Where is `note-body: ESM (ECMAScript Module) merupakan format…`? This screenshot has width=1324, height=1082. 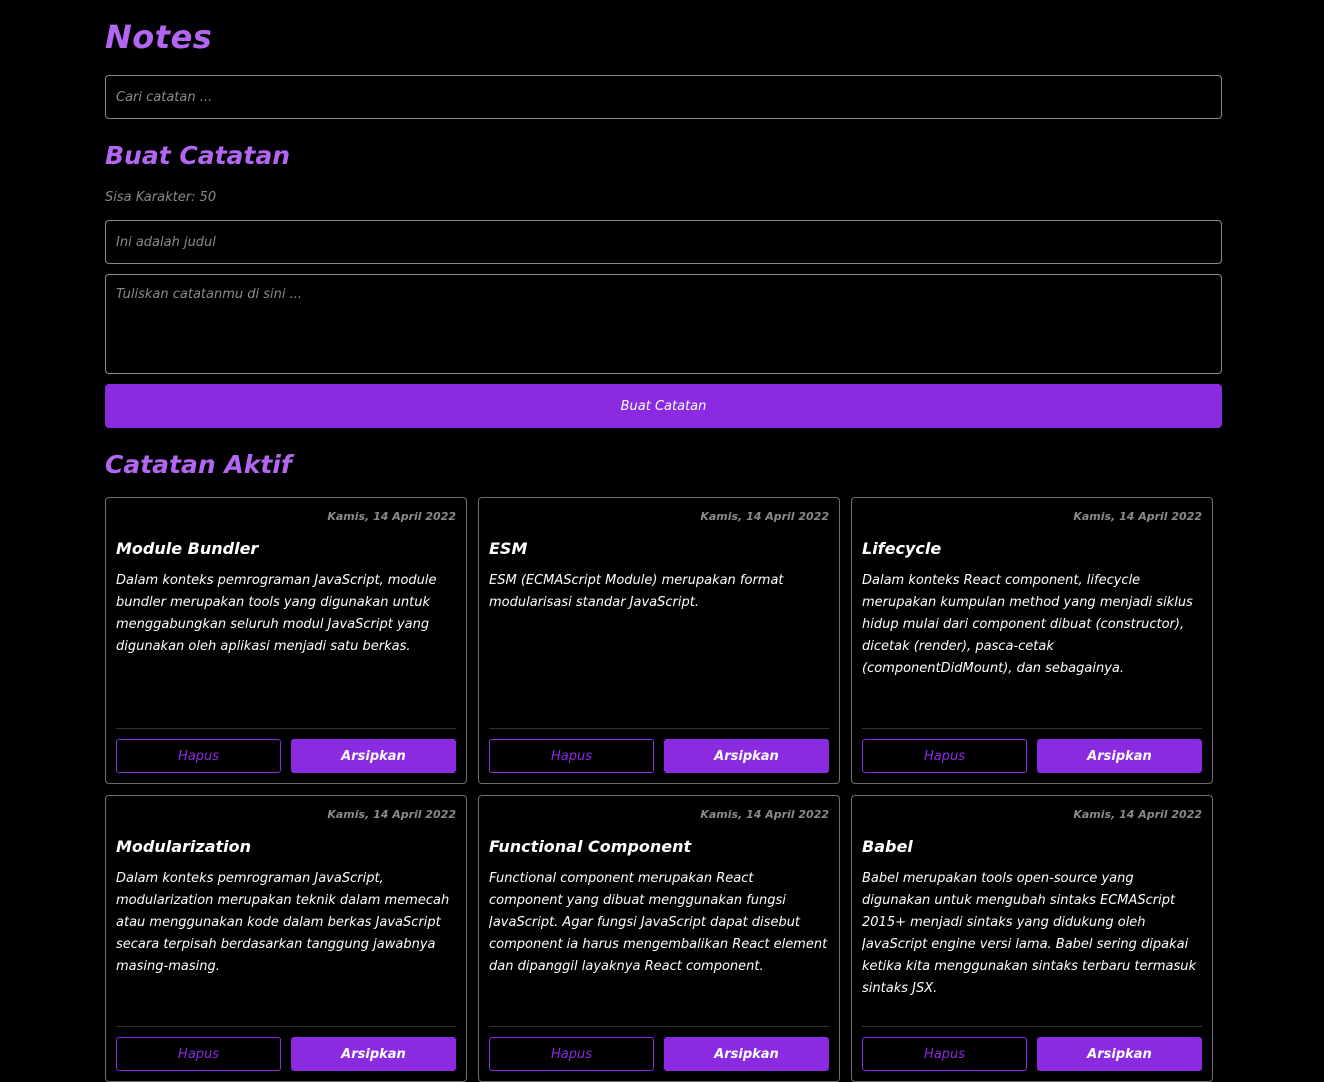
note-body: ESM (ECMAScript Module) merupakan format… is located at coordinates (636, 591).